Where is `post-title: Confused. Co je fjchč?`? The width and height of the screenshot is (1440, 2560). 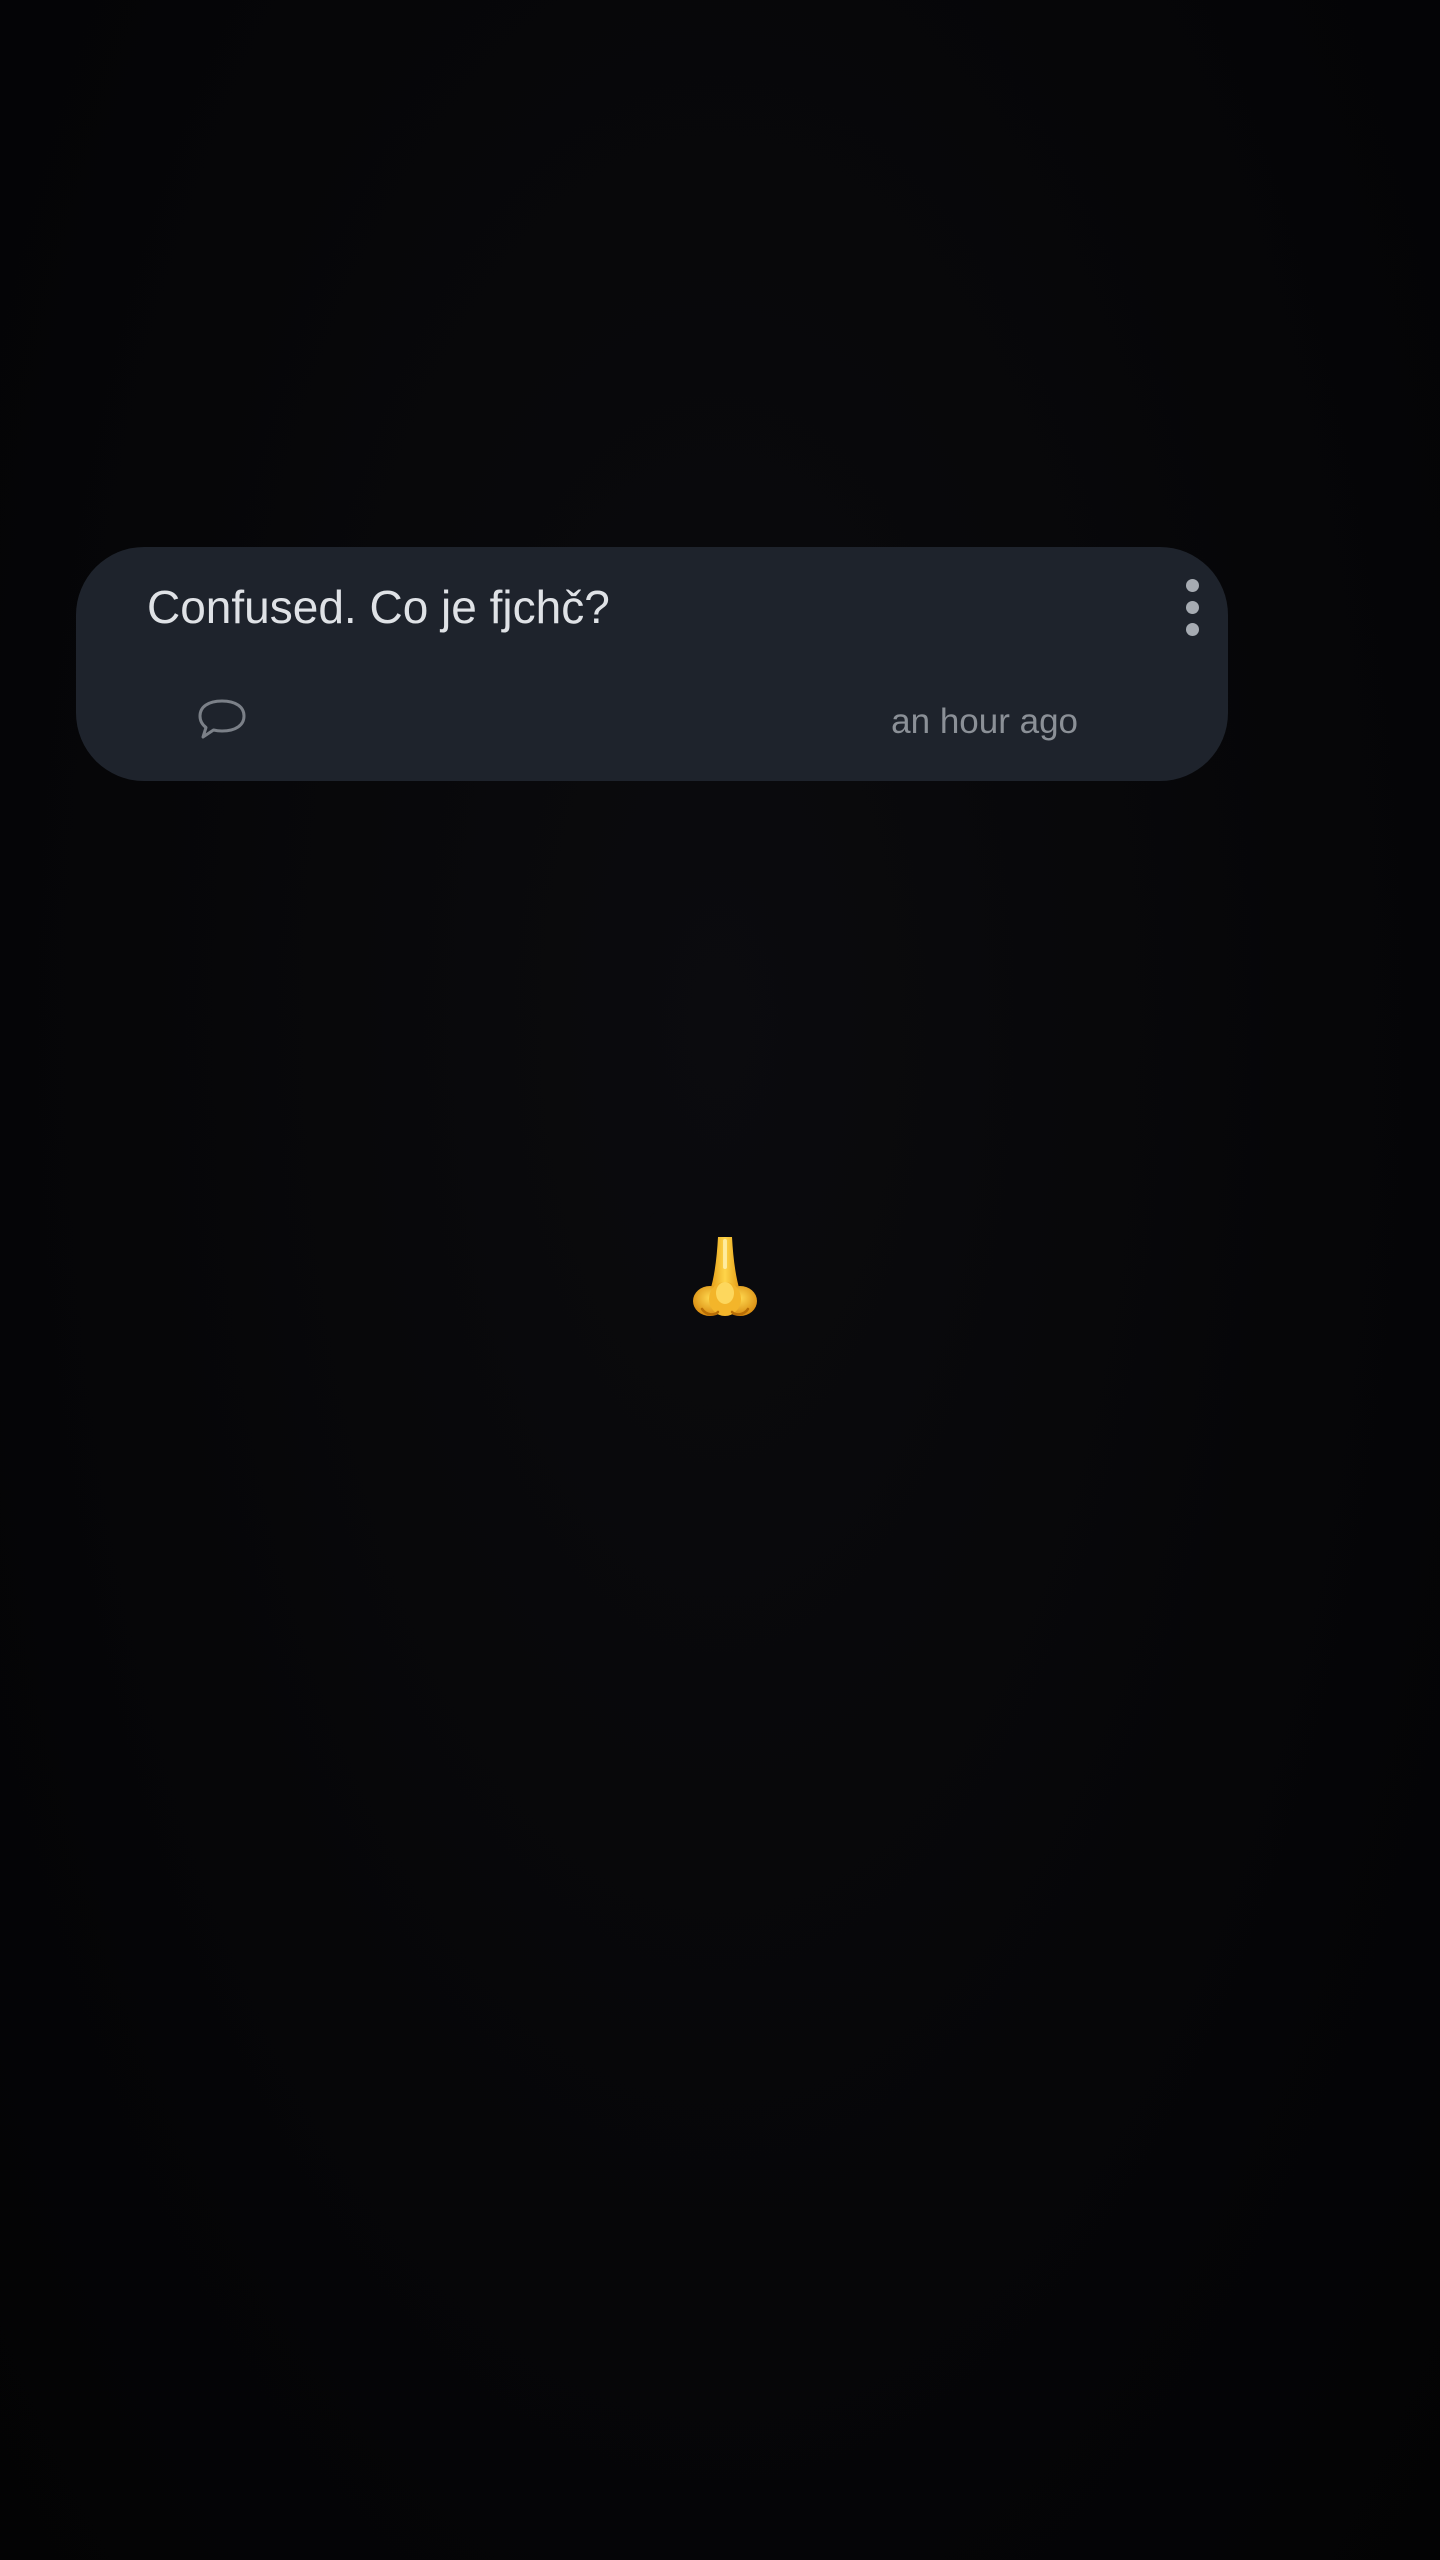 post-title: Confused. Co je fjchč? is located at coordinates (378, 607).